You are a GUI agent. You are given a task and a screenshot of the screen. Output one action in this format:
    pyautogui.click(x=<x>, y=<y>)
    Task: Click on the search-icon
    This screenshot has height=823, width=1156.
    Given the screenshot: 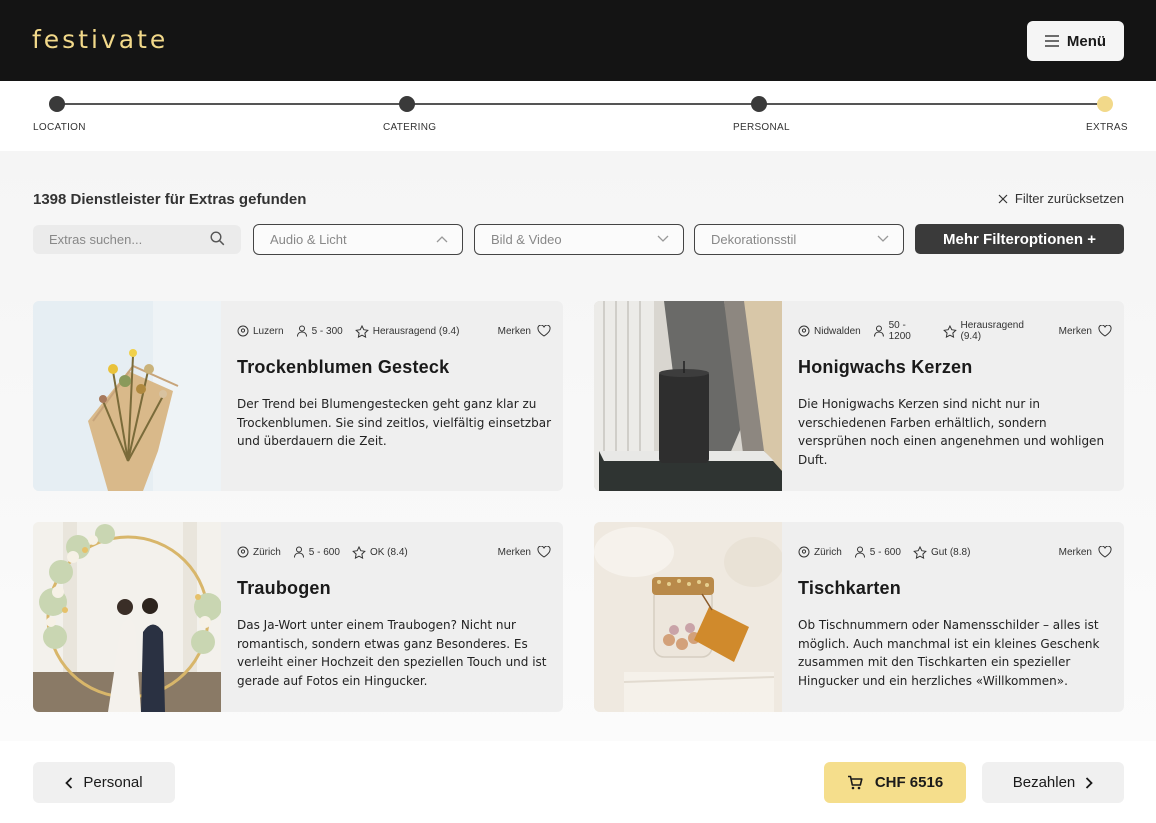 What is the action you would take?
    pyautogui.click(x=217, y=238)
    